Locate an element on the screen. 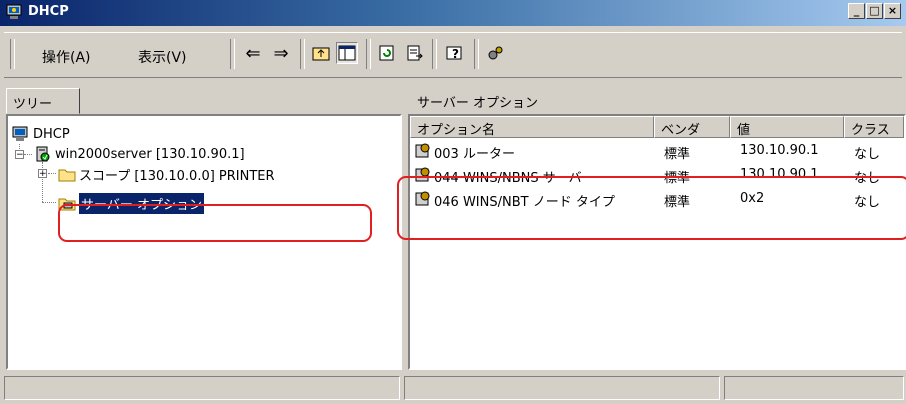 Image resolution: width=906 pixels, height=404 pixels. forward-arrow-icon: ⇒ is located at coordinates (281, 53).